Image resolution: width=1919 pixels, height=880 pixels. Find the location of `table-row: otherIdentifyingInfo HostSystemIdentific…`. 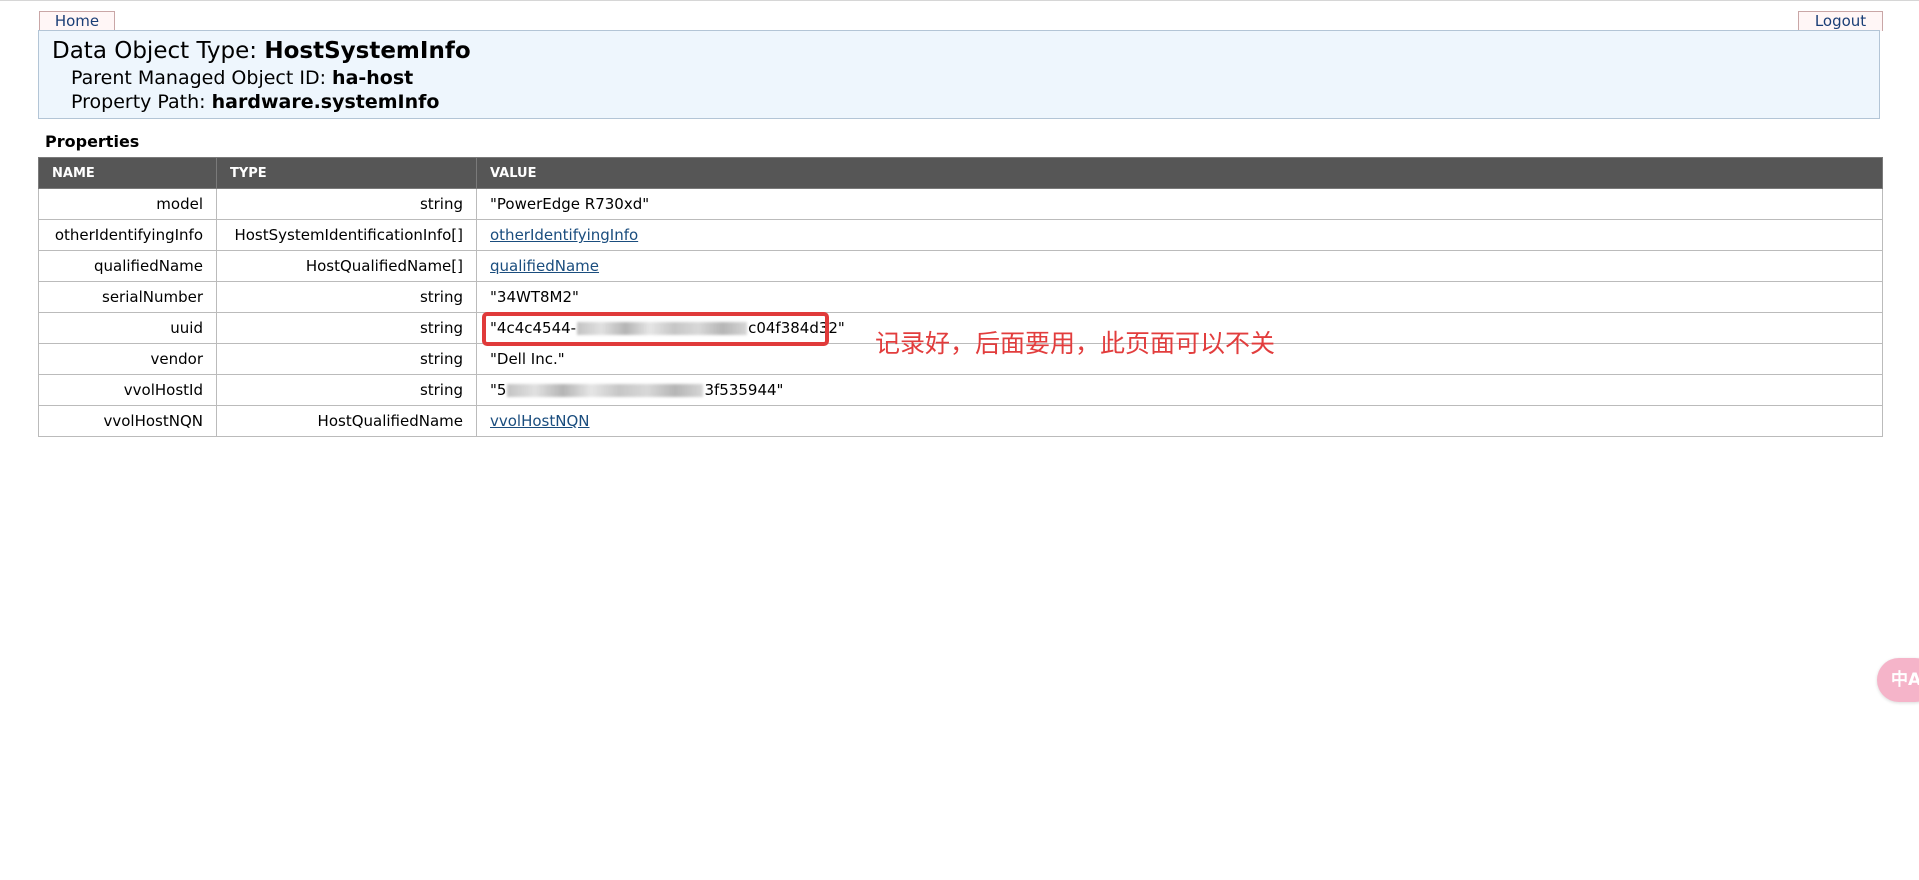

table-row: otherIdentifyingInfo HostSystemIdentific… is located at coordinates (960, 235).